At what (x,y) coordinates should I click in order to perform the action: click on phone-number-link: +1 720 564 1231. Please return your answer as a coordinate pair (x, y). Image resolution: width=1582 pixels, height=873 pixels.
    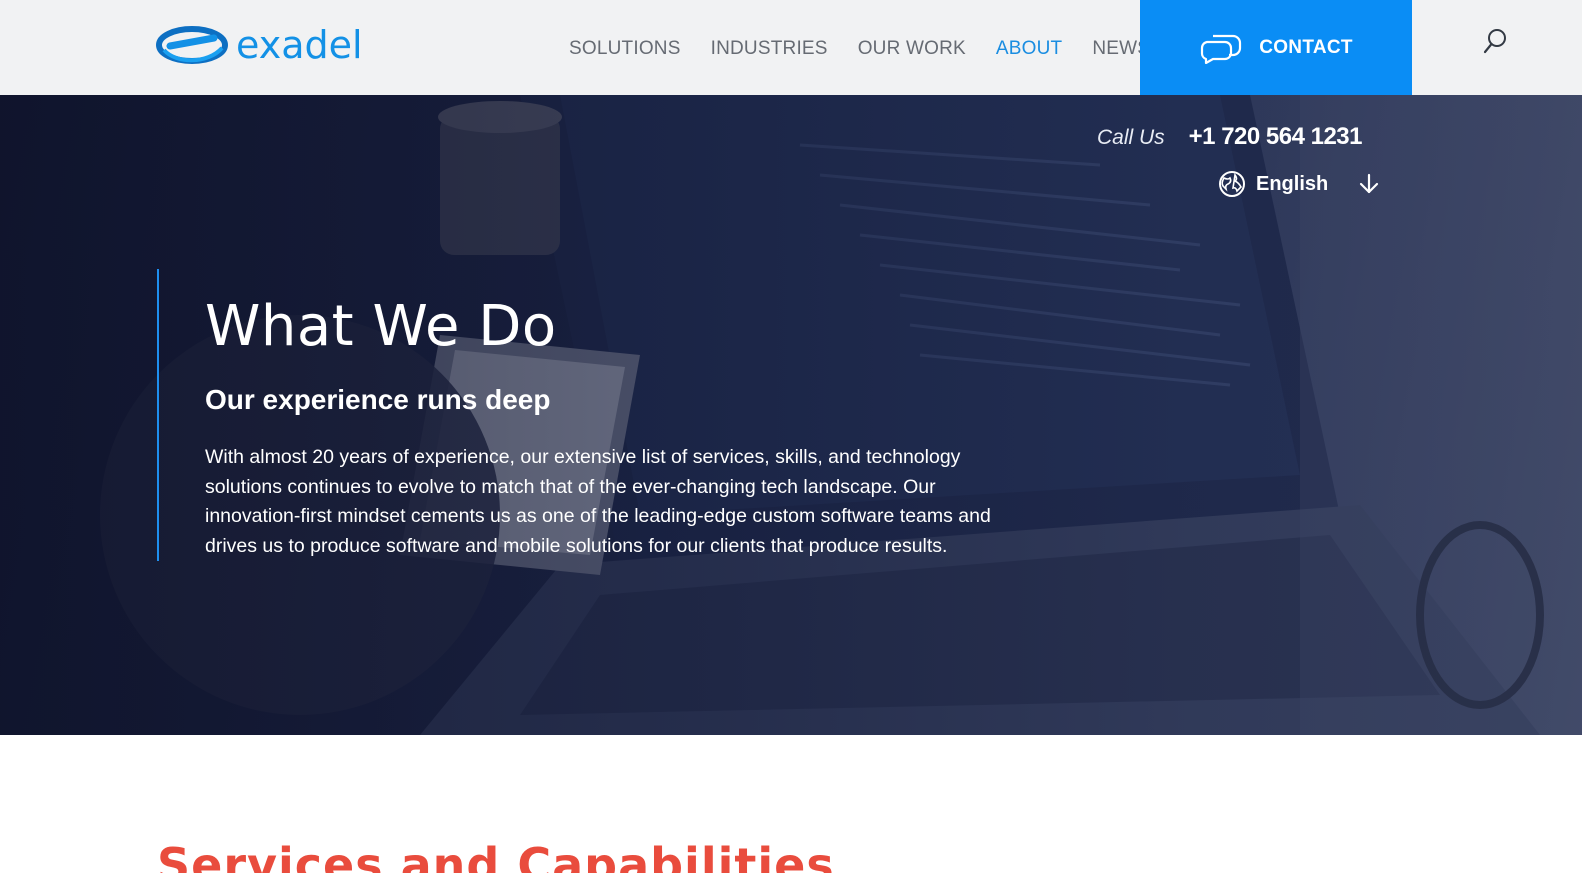
    Looking at the image, I should click on (1276, 137).